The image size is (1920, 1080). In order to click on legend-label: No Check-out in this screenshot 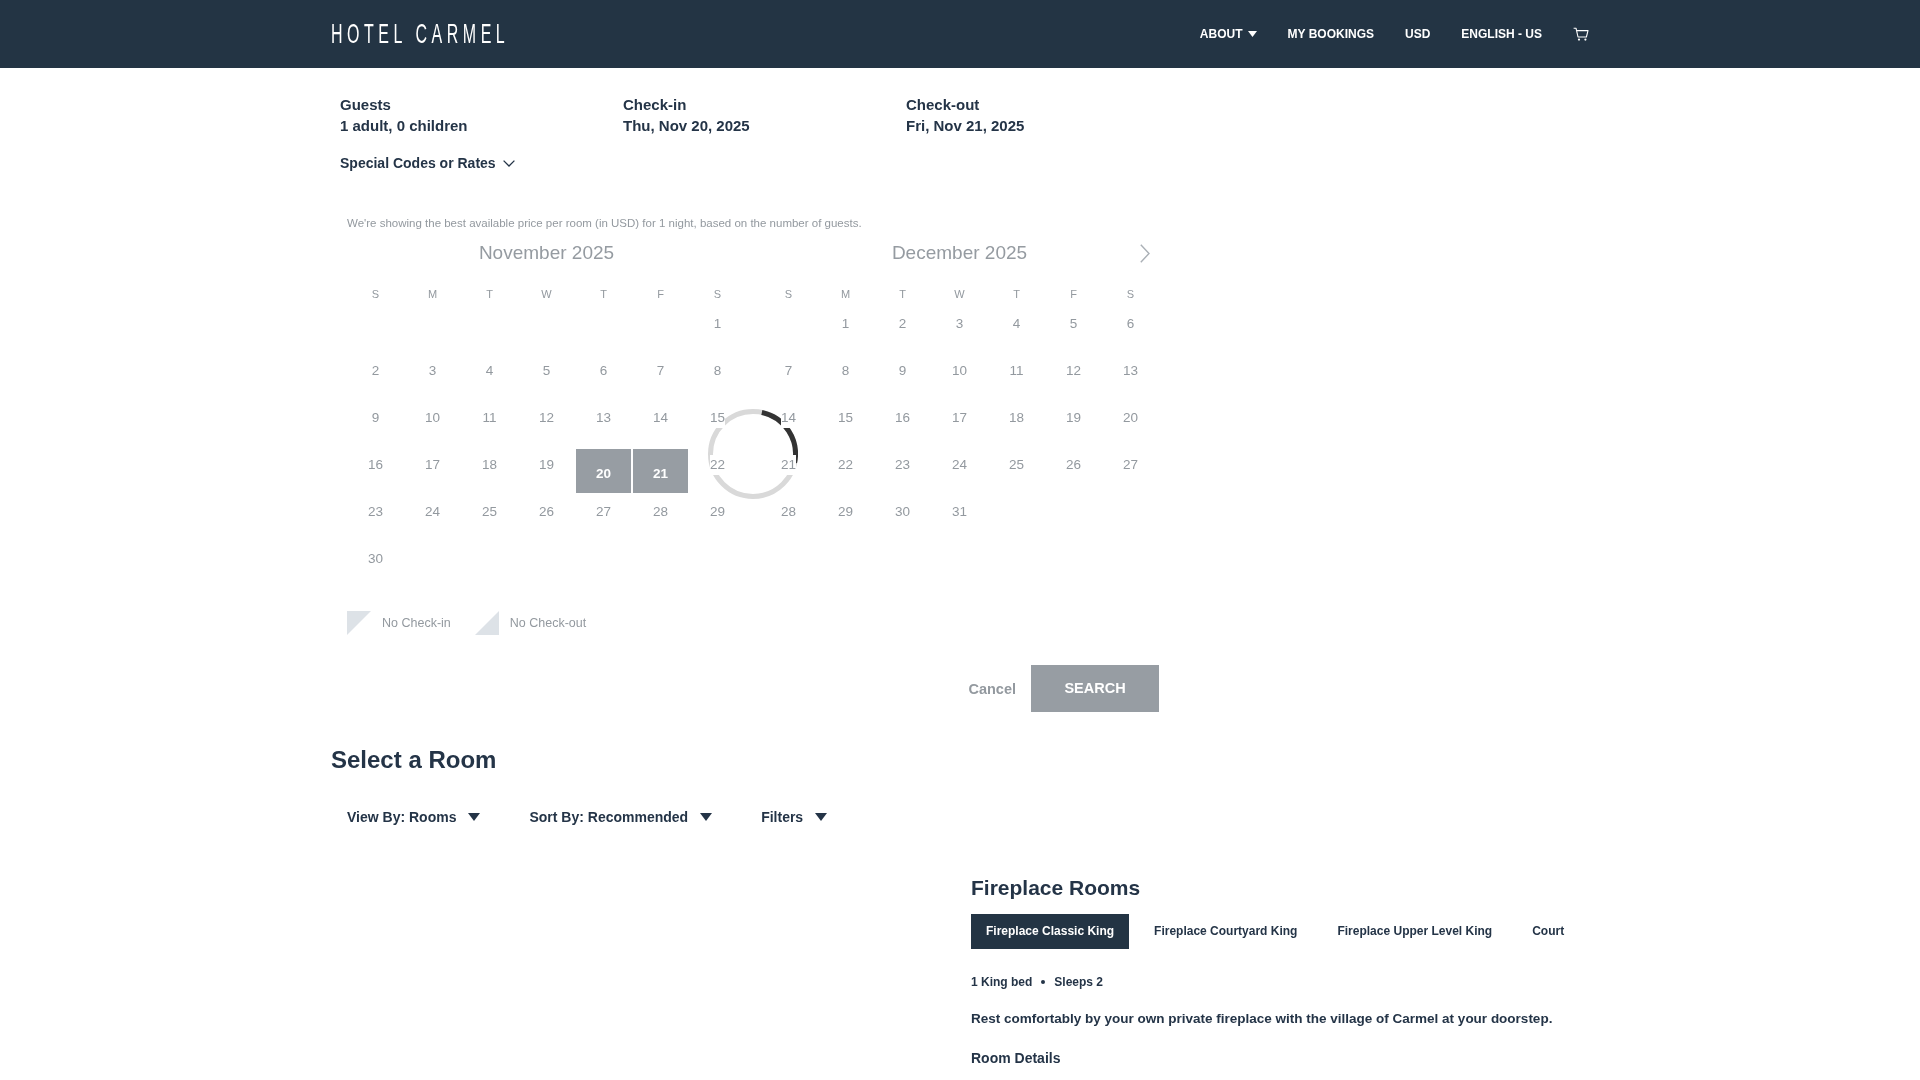, I will do `click(548, 623)`.